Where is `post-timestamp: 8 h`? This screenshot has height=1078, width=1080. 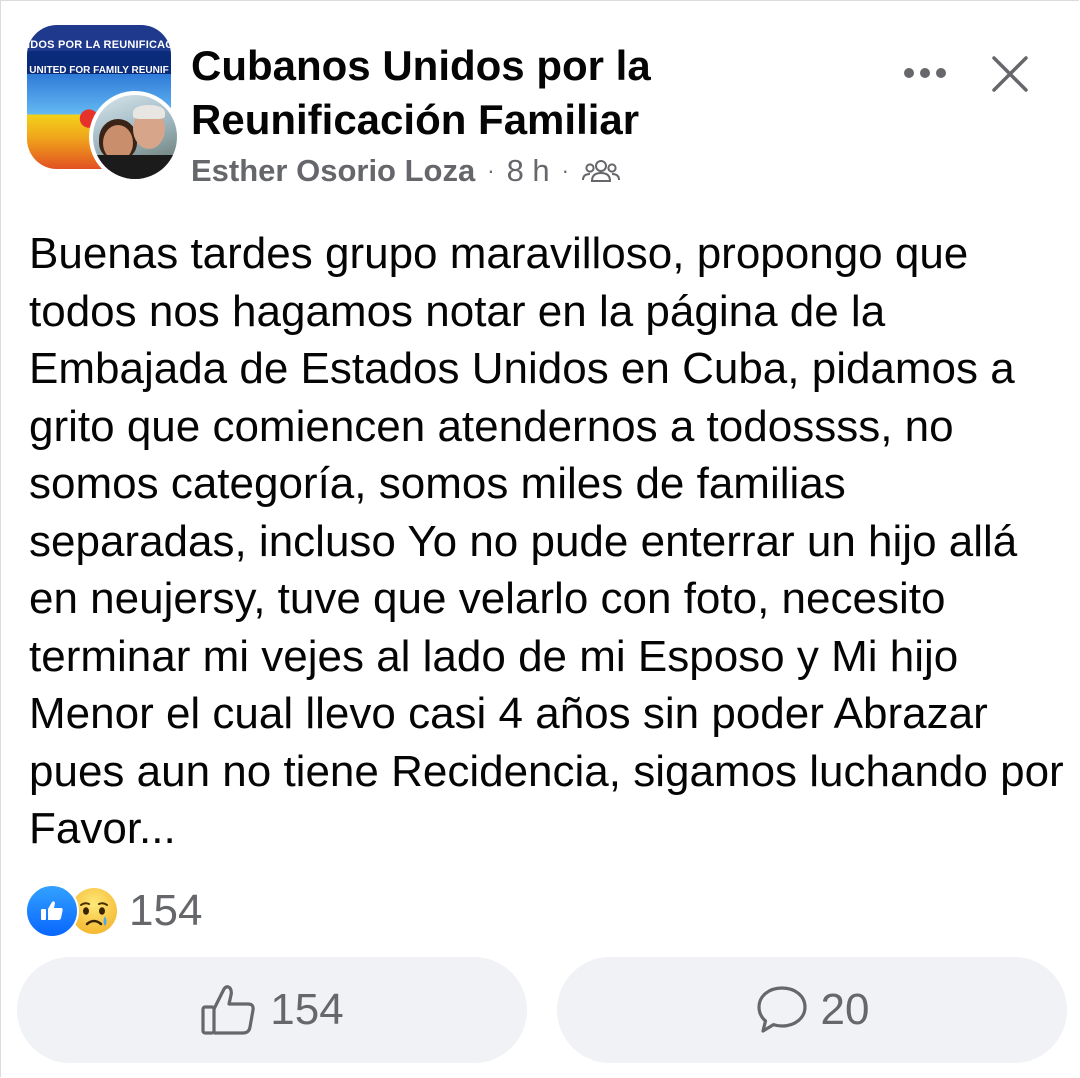
post-timestamp: 8 h is located at coordinates (528, 171).